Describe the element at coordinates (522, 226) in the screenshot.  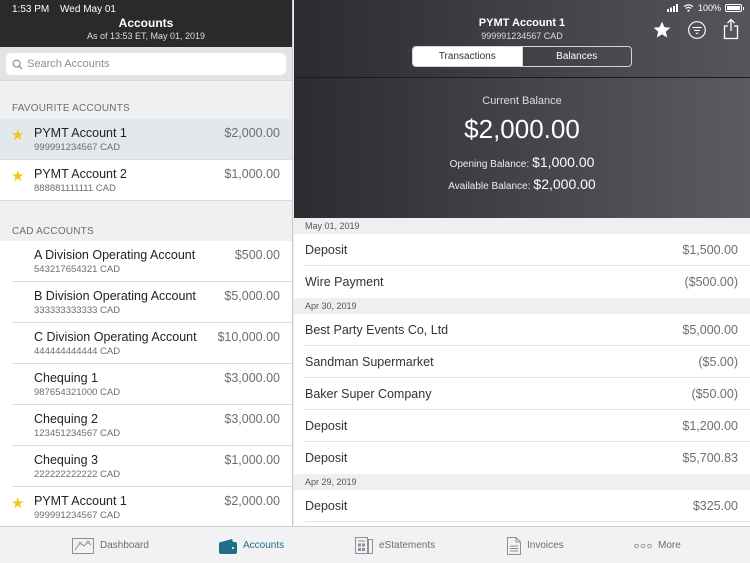
I see `date-section-header: May 01, 2019` at that location.